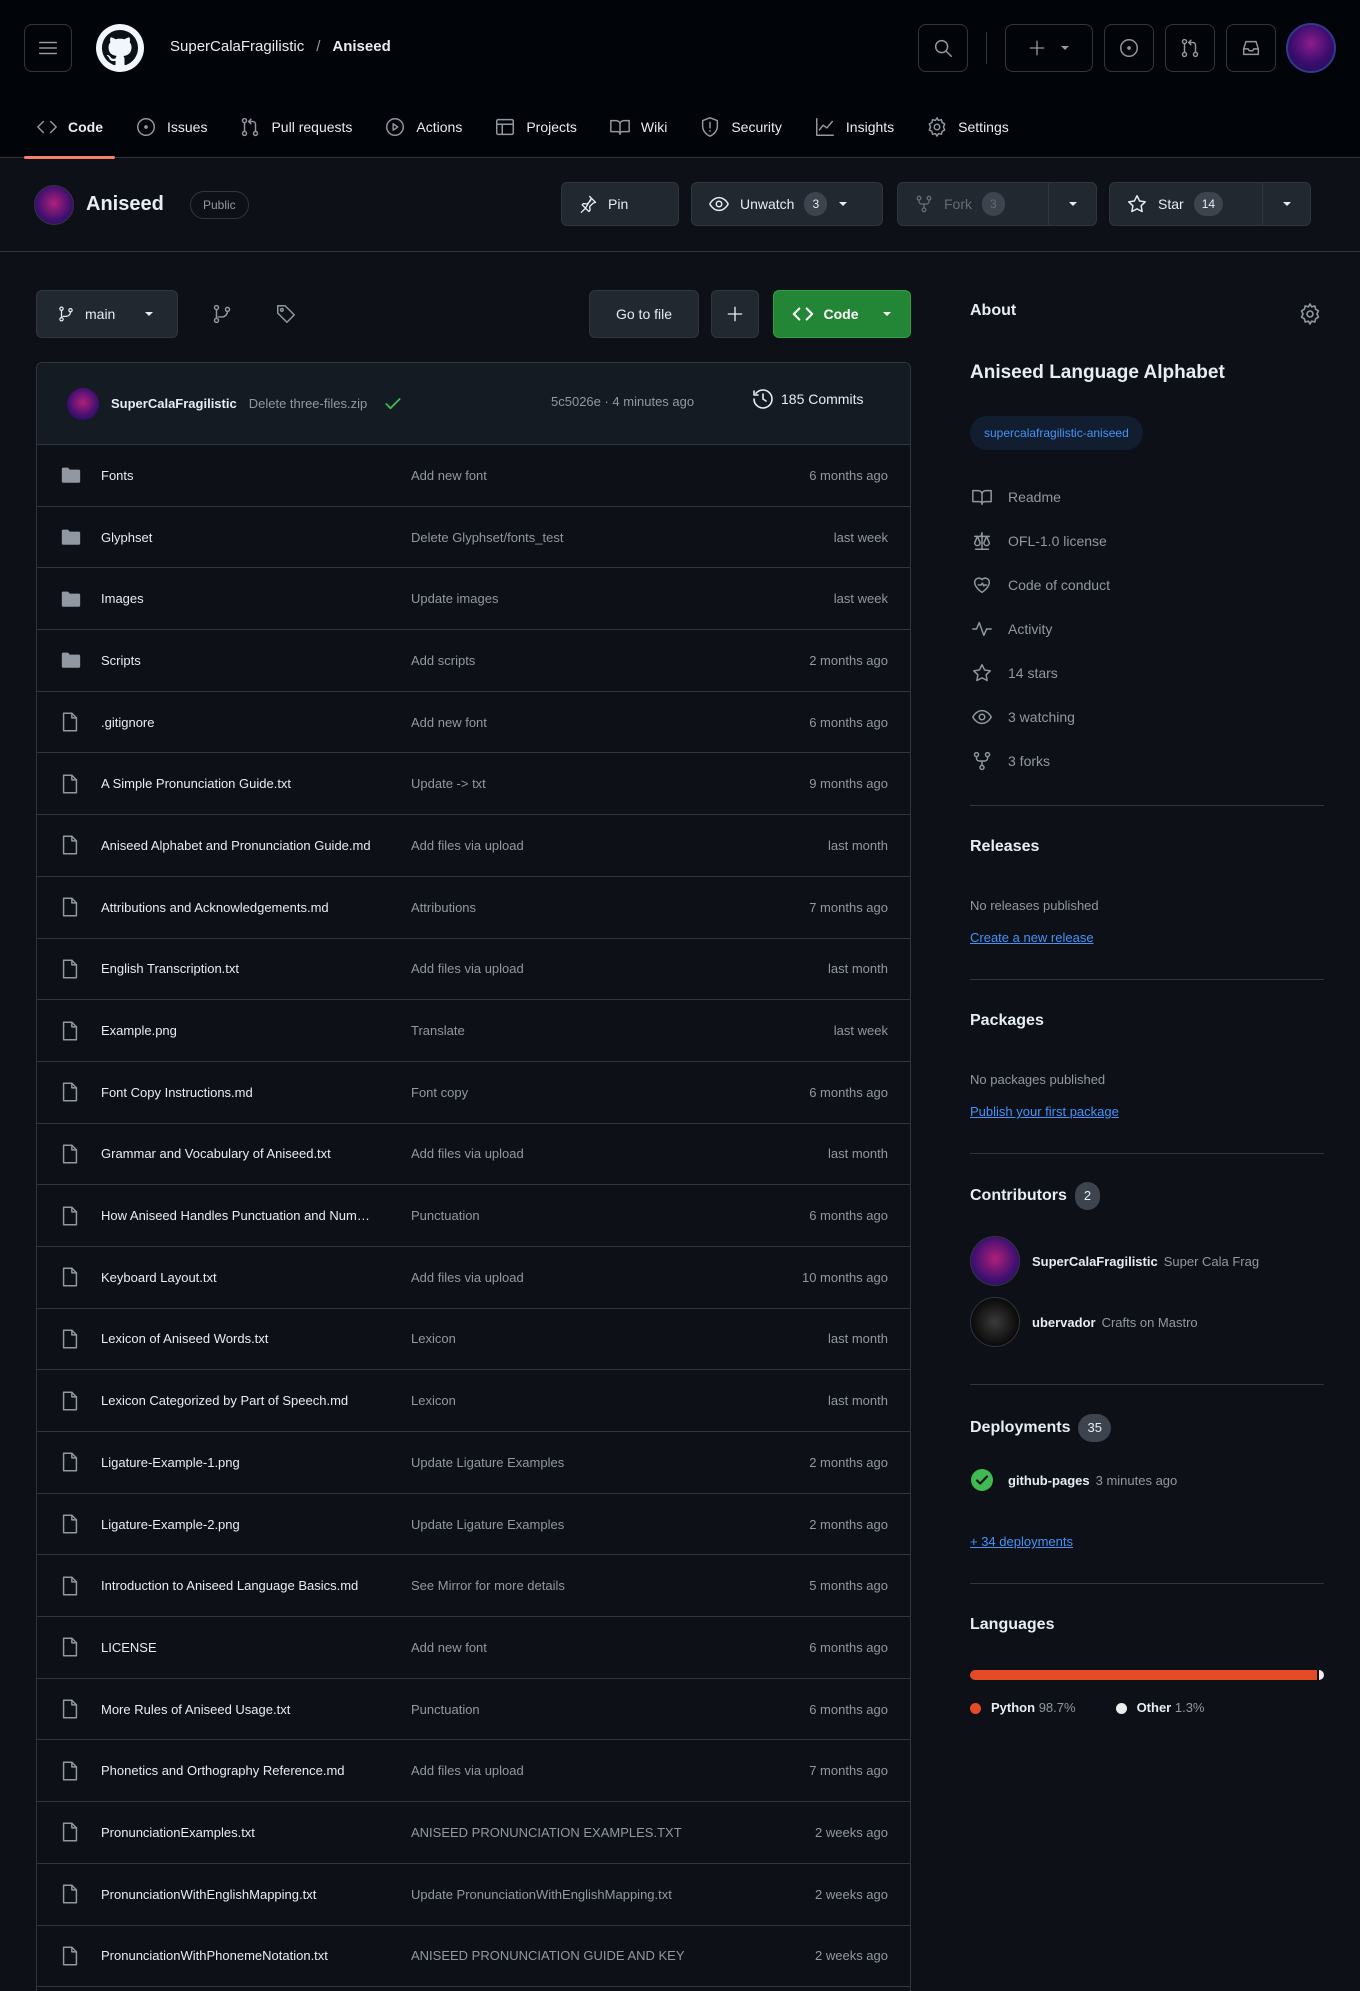 The width and height of the screenshot is (1360, 1991). I want to click on breadcrumb-repo: Aniseed, so click(361, 46).